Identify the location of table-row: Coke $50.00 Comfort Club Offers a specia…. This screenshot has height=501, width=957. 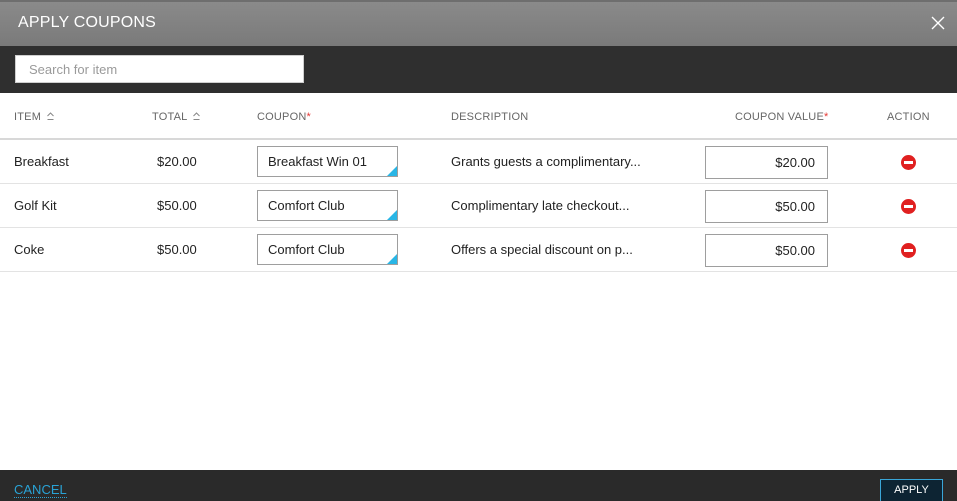
(478, 250).